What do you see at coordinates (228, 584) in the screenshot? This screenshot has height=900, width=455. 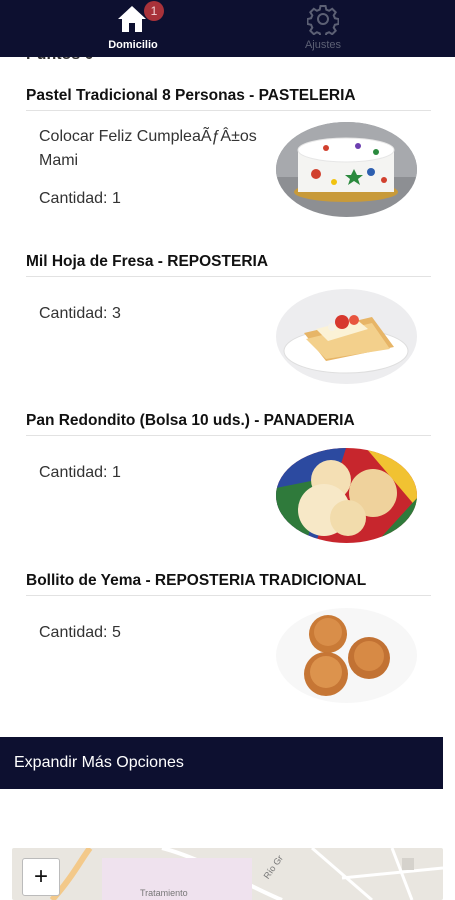 I see `product-title: Bollito de Yema - REPOSTERIA TRADICIONAL` at bounding box center [228, 584].